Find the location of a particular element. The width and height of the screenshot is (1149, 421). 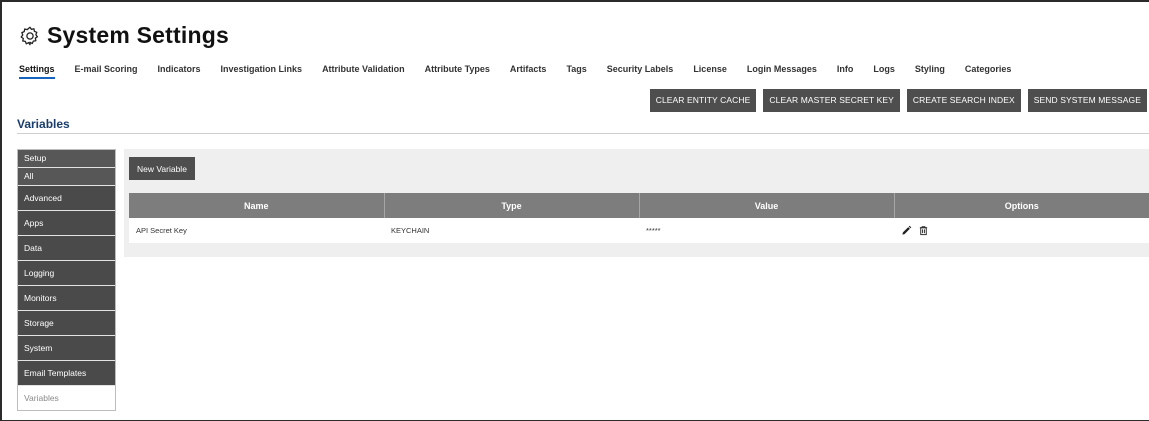

sidebar-item-monitors: Monitors is located at coordinates (66, 298).